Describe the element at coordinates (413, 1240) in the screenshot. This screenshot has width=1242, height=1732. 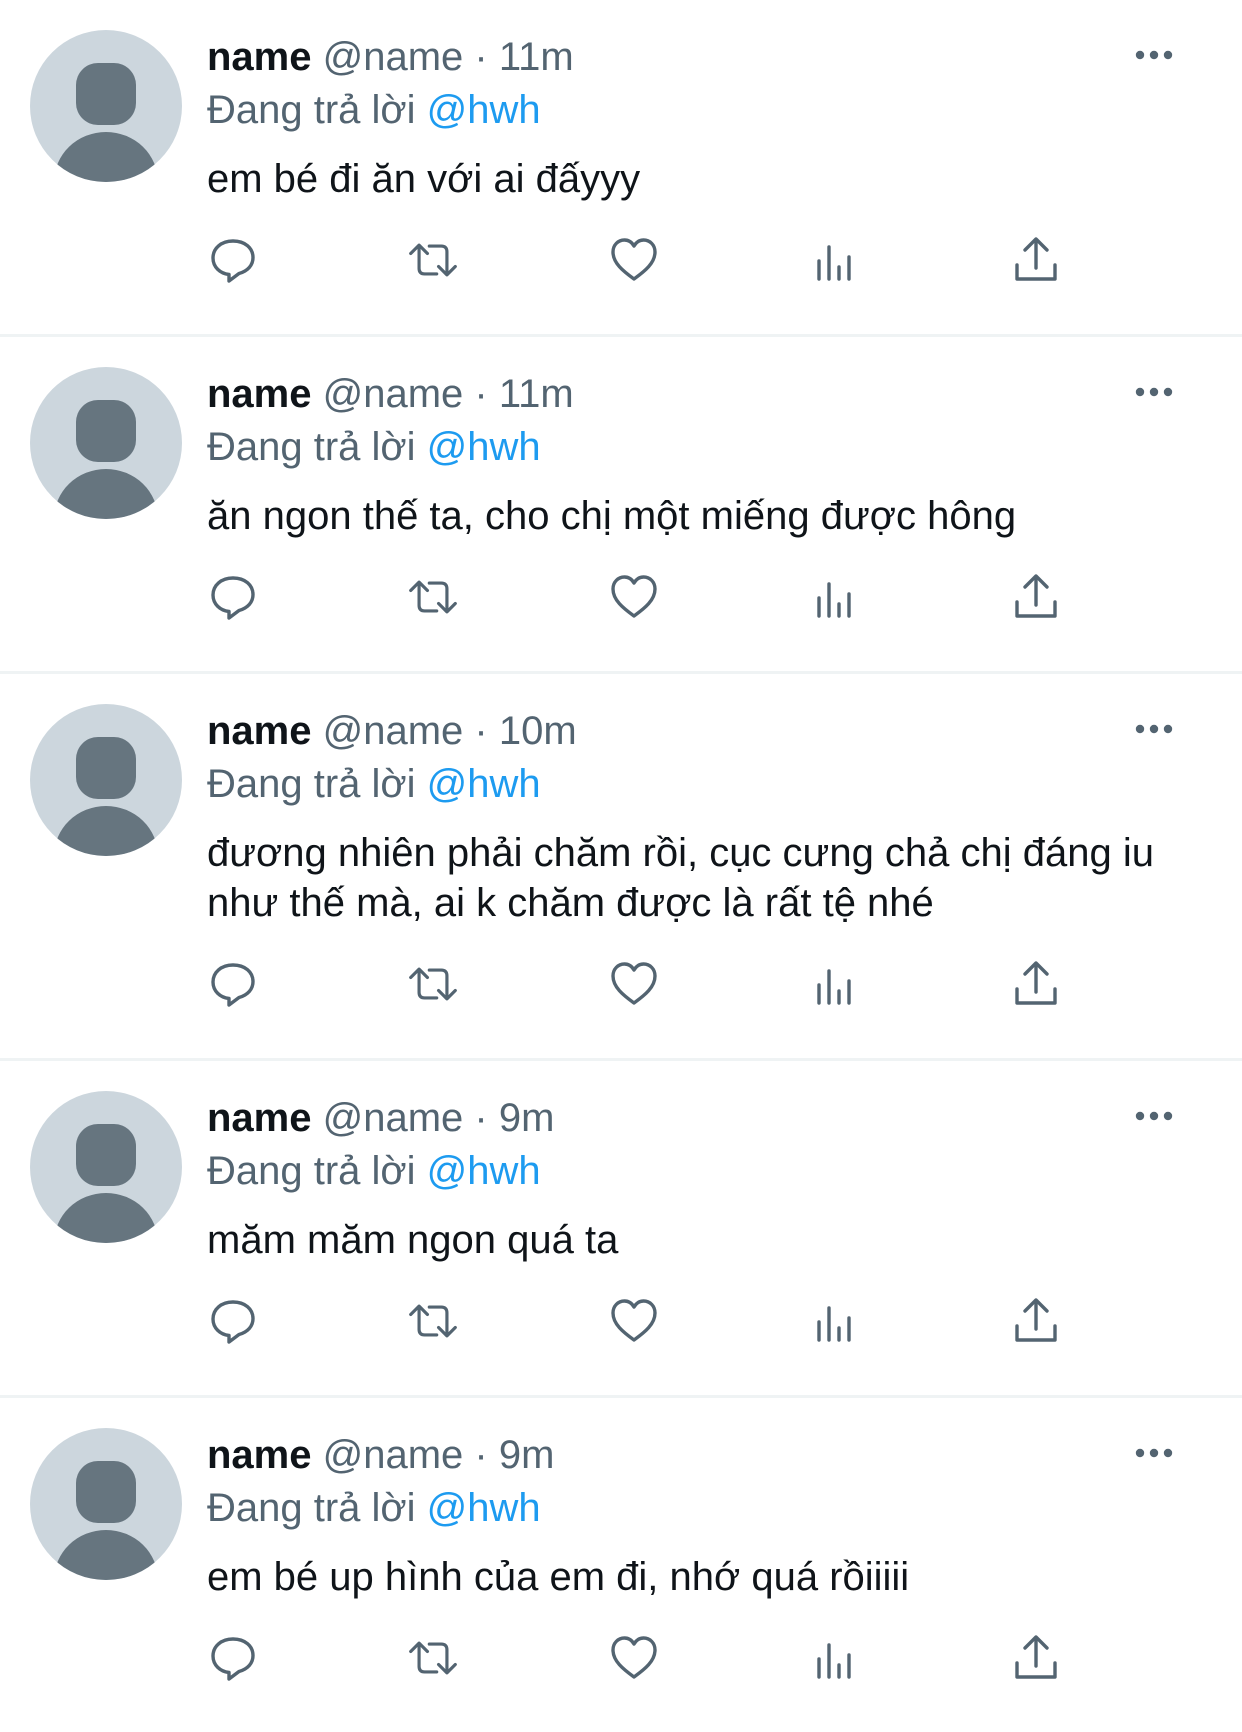
I see `tweet-text: măm măm ngon quá ta` at that location.